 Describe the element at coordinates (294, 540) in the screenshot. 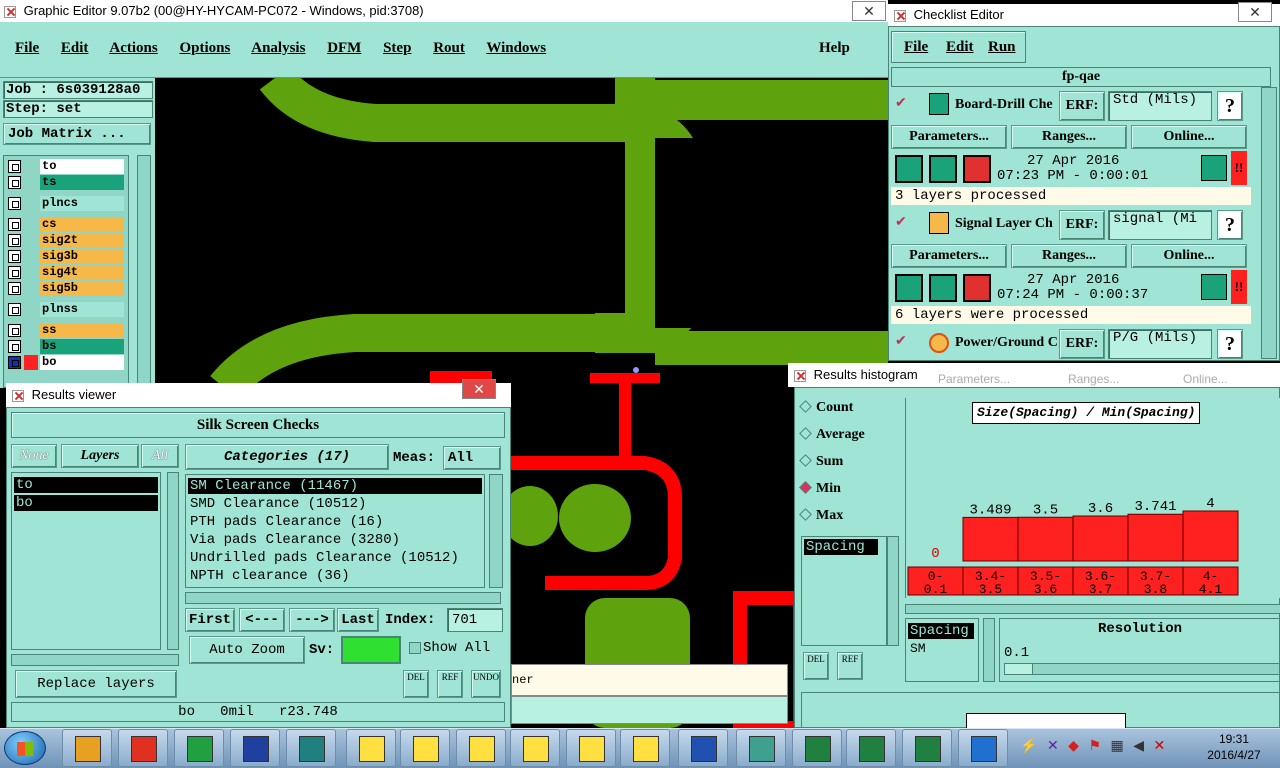

I see `category-item: Via pads Clearance (3280)` at that location.